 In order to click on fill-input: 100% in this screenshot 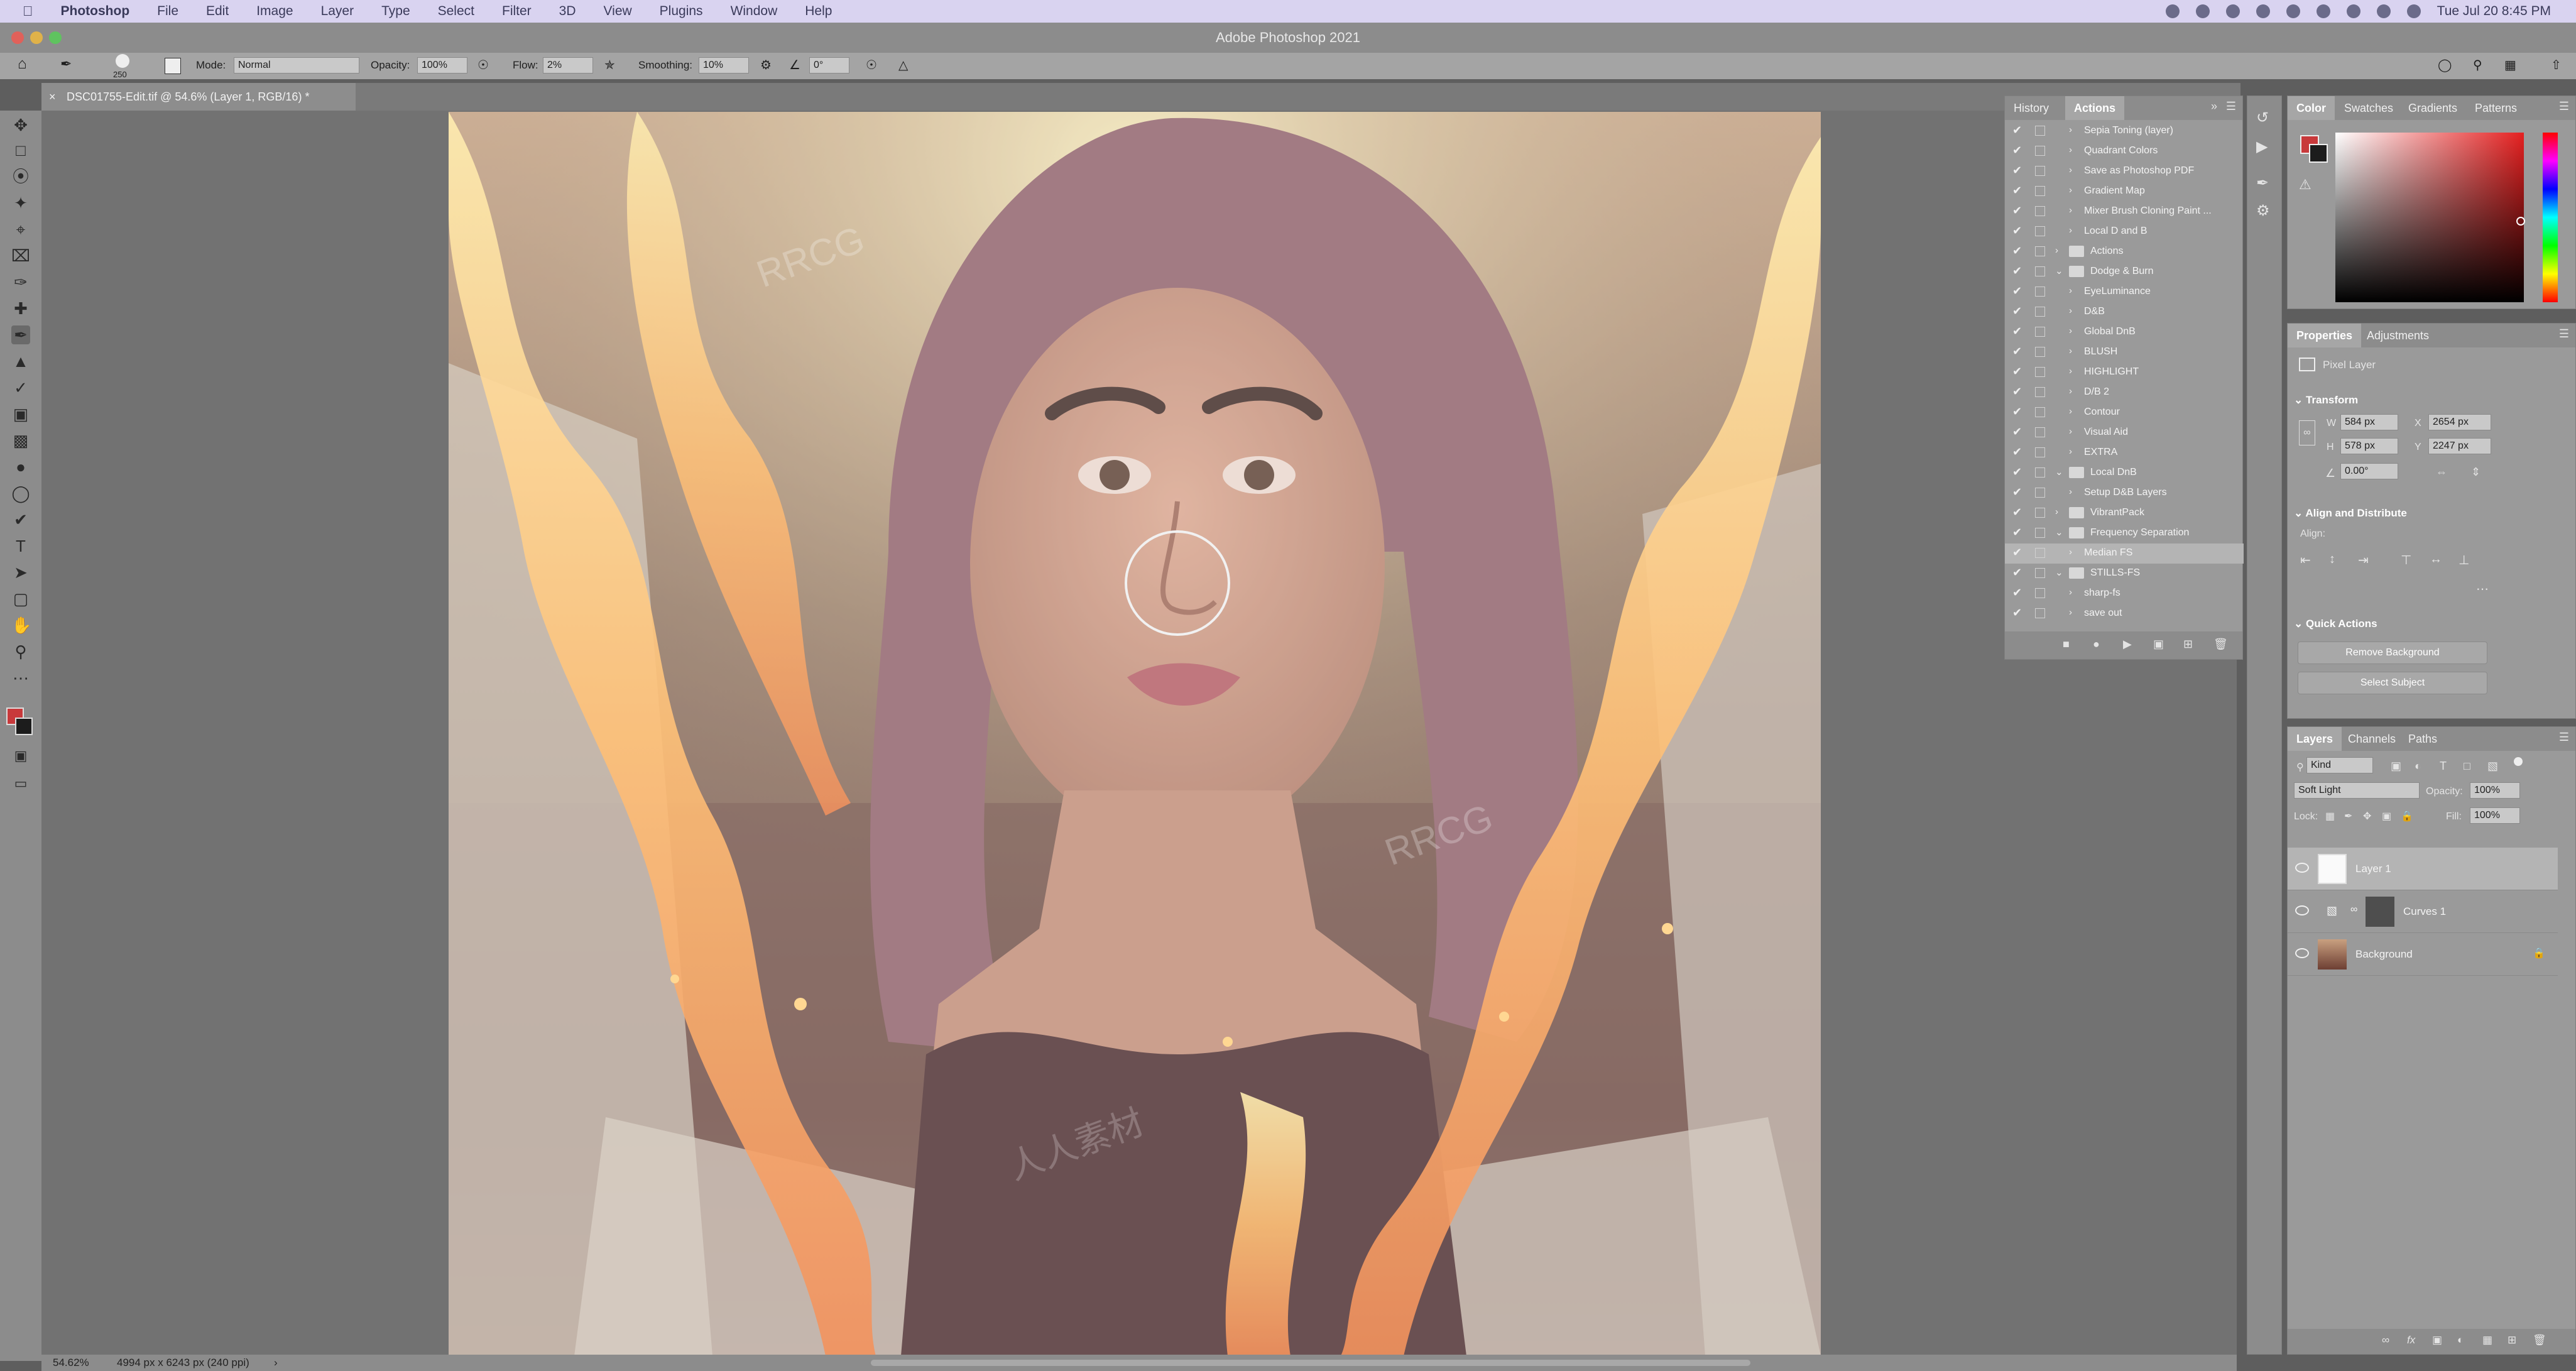, I will do `click(2495, 815)`.